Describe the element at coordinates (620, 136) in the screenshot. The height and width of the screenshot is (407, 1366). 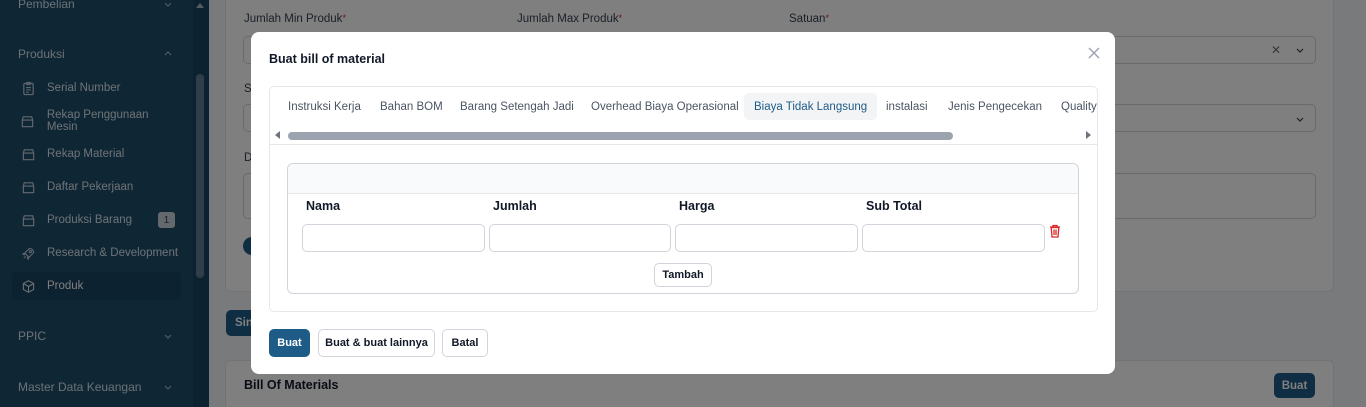
I see `scrollbar-thumb` at that location.